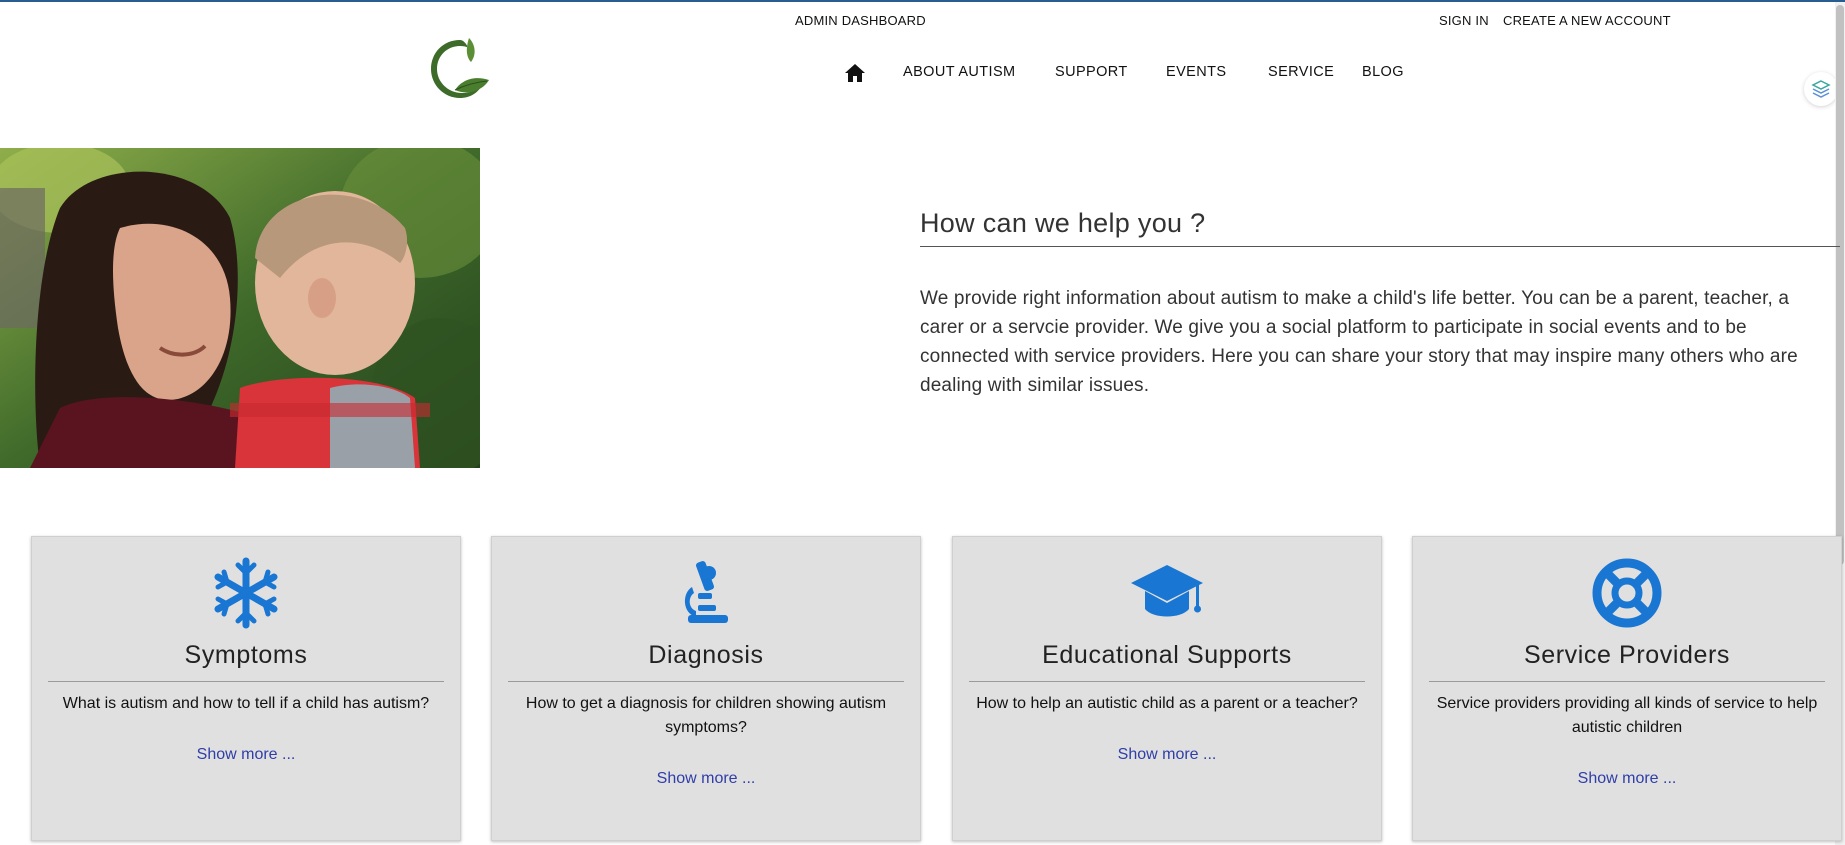 The width and height of the screenshot is (1845, 845). Describe the element at coordinates (1627, 655) in the screenshot. I see `card-title: Service Providers` at that location.